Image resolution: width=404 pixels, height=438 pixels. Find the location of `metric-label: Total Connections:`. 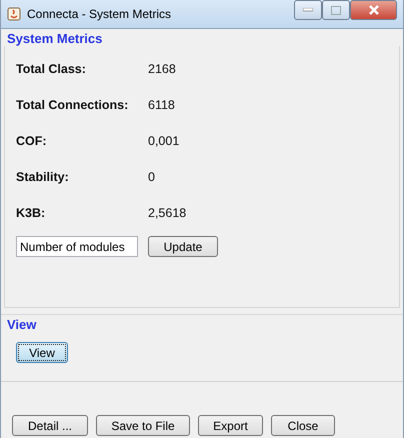

metric-label: Total Connections: is located at coordinates (73, 104).